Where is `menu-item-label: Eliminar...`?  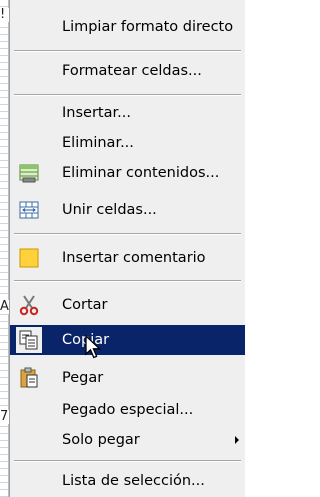 menu-item-label: Eliminar... is located at coordinates (98, 143).